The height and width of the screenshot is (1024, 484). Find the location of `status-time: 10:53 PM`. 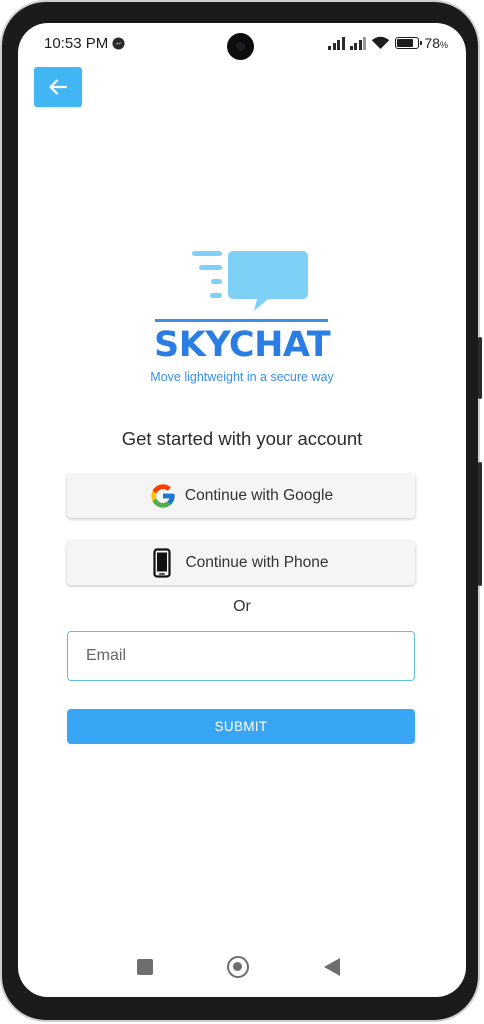

status-time: 10:53 PM is located at coordinates (76, 43).